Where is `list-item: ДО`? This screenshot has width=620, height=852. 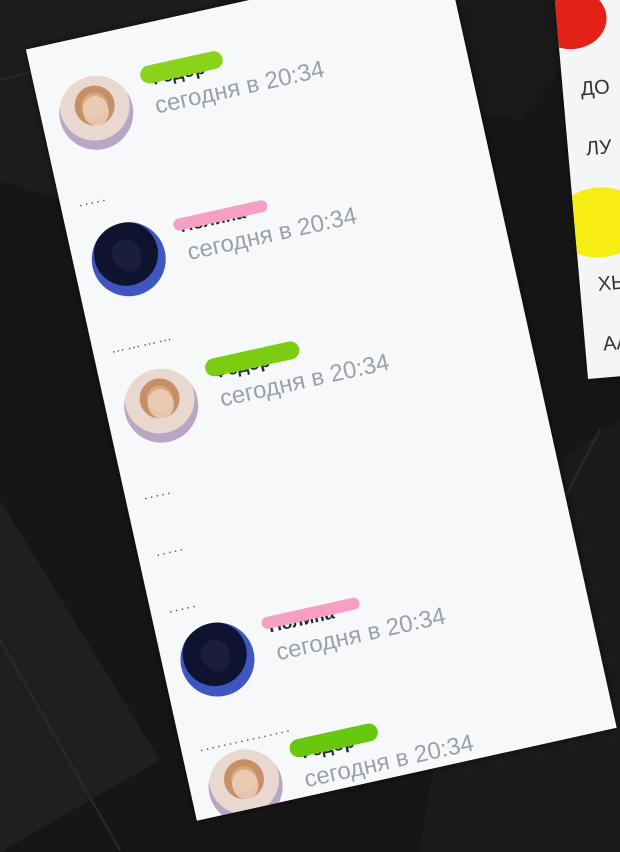 list-item: ДО is located at coordinates (595, 88).